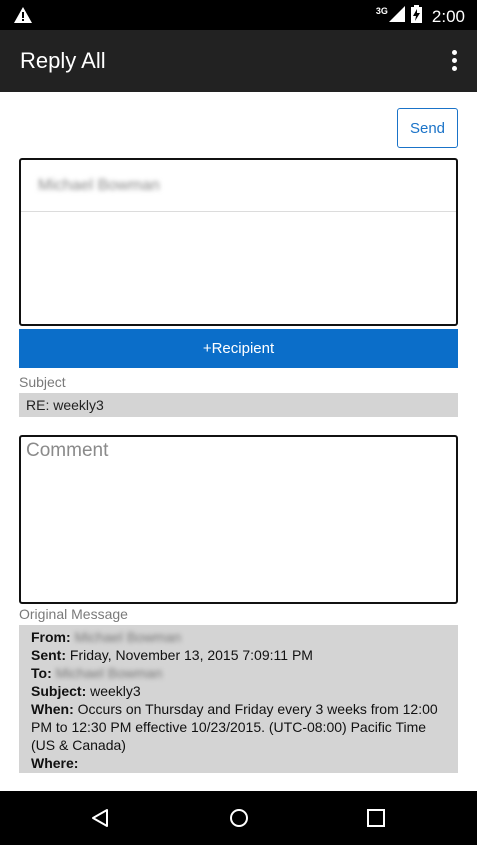 Image resolution: width=477 pixels, height=845 pixels. Describe the element at coordinates (238, 405) in the screenshot. I see `subject-field: RE: weekly3` at that location.